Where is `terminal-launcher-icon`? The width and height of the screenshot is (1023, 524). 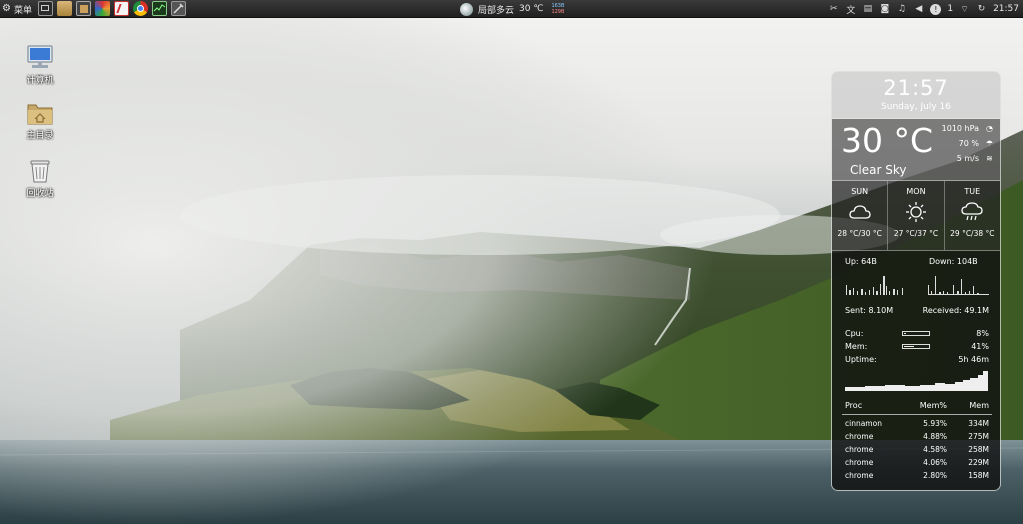 terminal-launcher-icon is located at coordinates (45, 8).